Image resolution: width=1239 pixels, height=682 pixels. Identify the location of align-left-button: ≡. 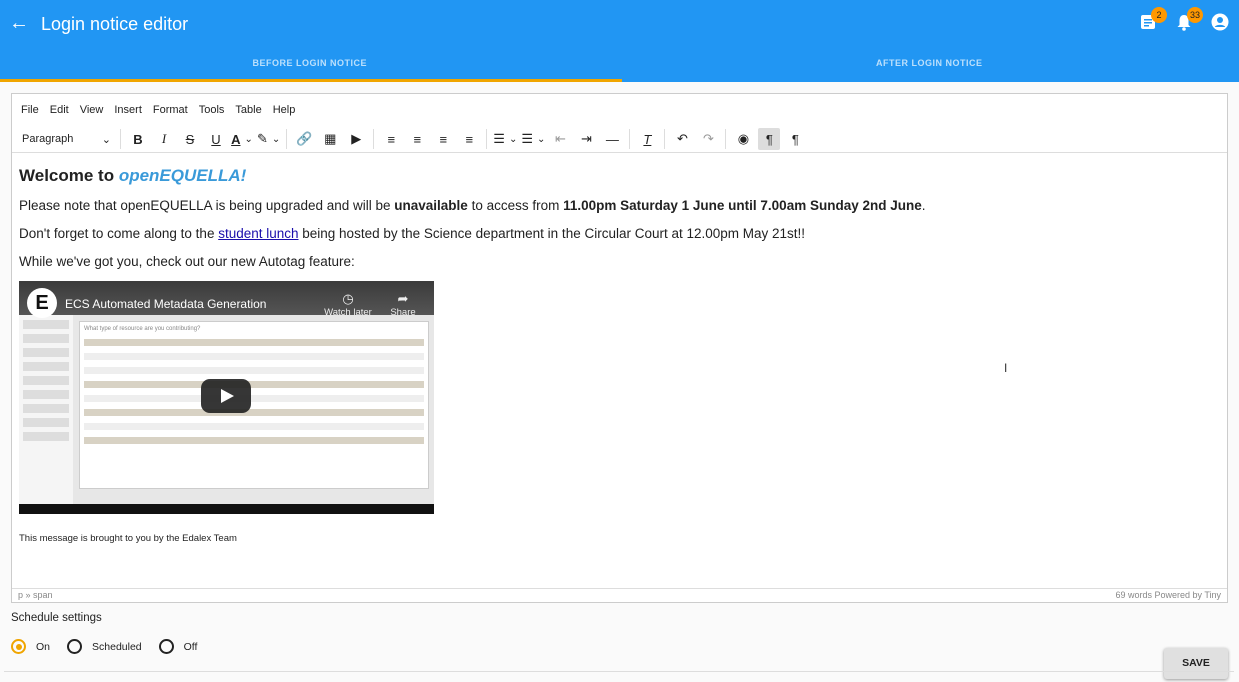
(391, 139).